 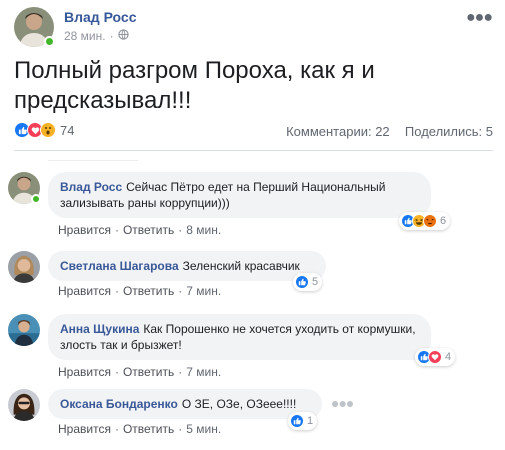 What do you see at coordinates (430, 221) in the screenshot?
I see `angry-icon` at bounding box center [430, 221].